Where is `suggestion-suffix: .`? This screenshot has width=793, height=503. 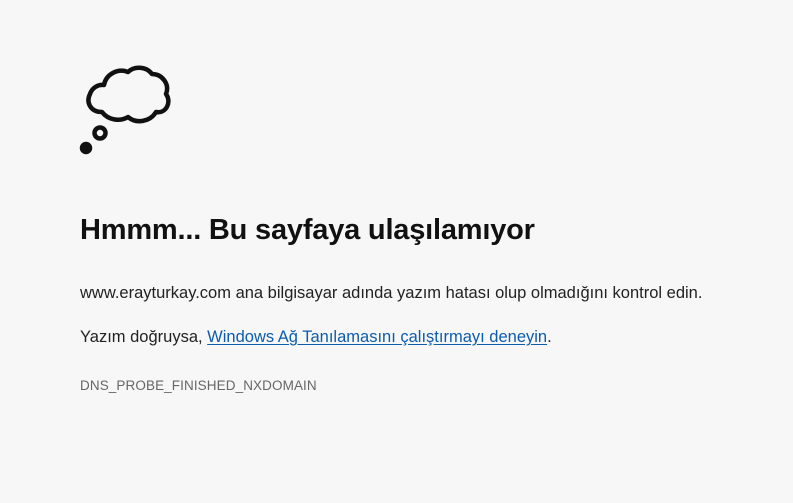 suggestion-suffix: . is located at coordinates (549, 337).